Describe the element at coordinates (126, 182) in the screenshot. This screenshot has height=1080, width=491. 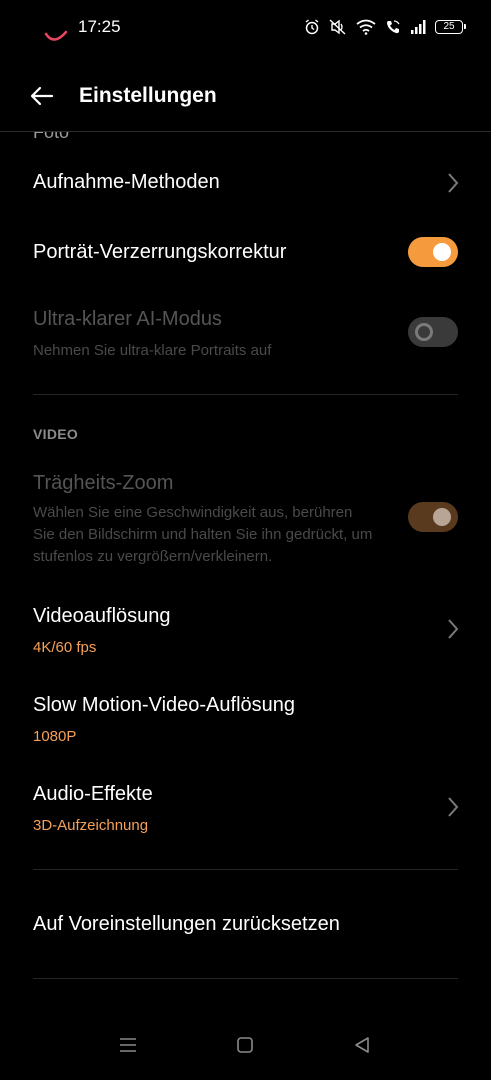
I see `capture-methods-title: Aufnahme-Methoden` at that location.